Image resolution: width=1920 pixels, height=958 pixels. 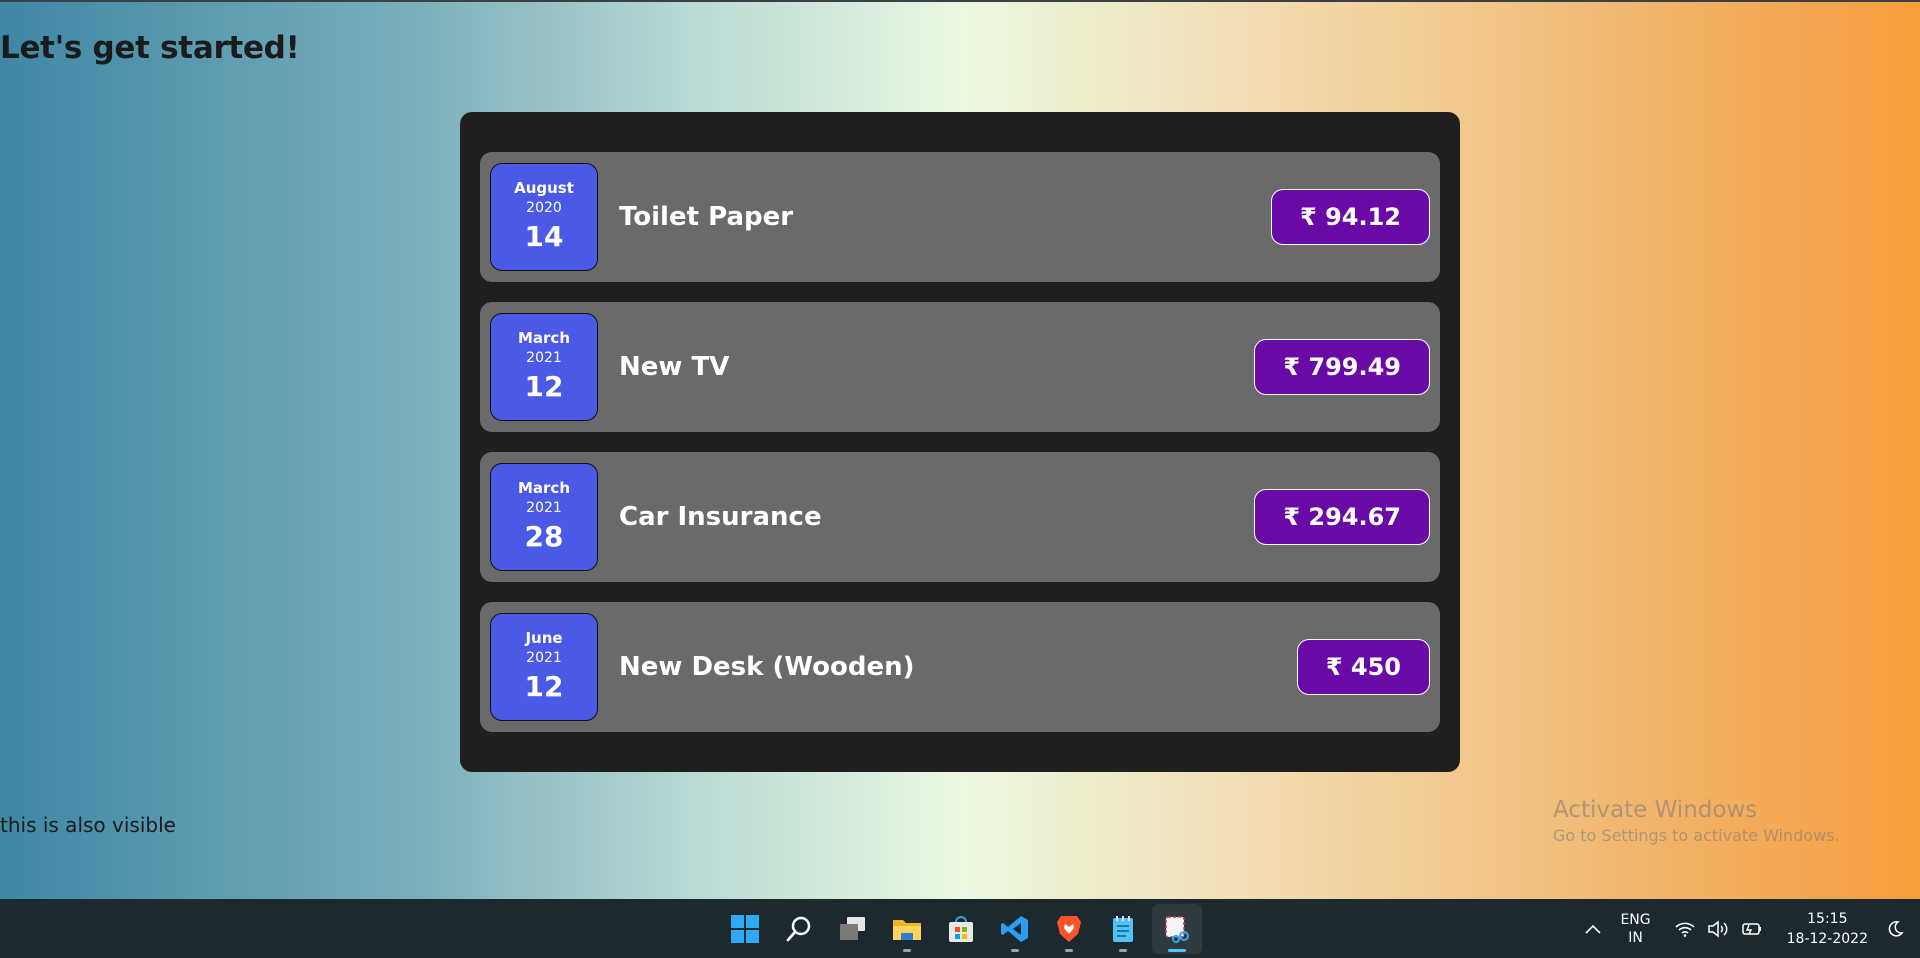 I want to click on microsoft-store-icon, so click(x=961, y=929).